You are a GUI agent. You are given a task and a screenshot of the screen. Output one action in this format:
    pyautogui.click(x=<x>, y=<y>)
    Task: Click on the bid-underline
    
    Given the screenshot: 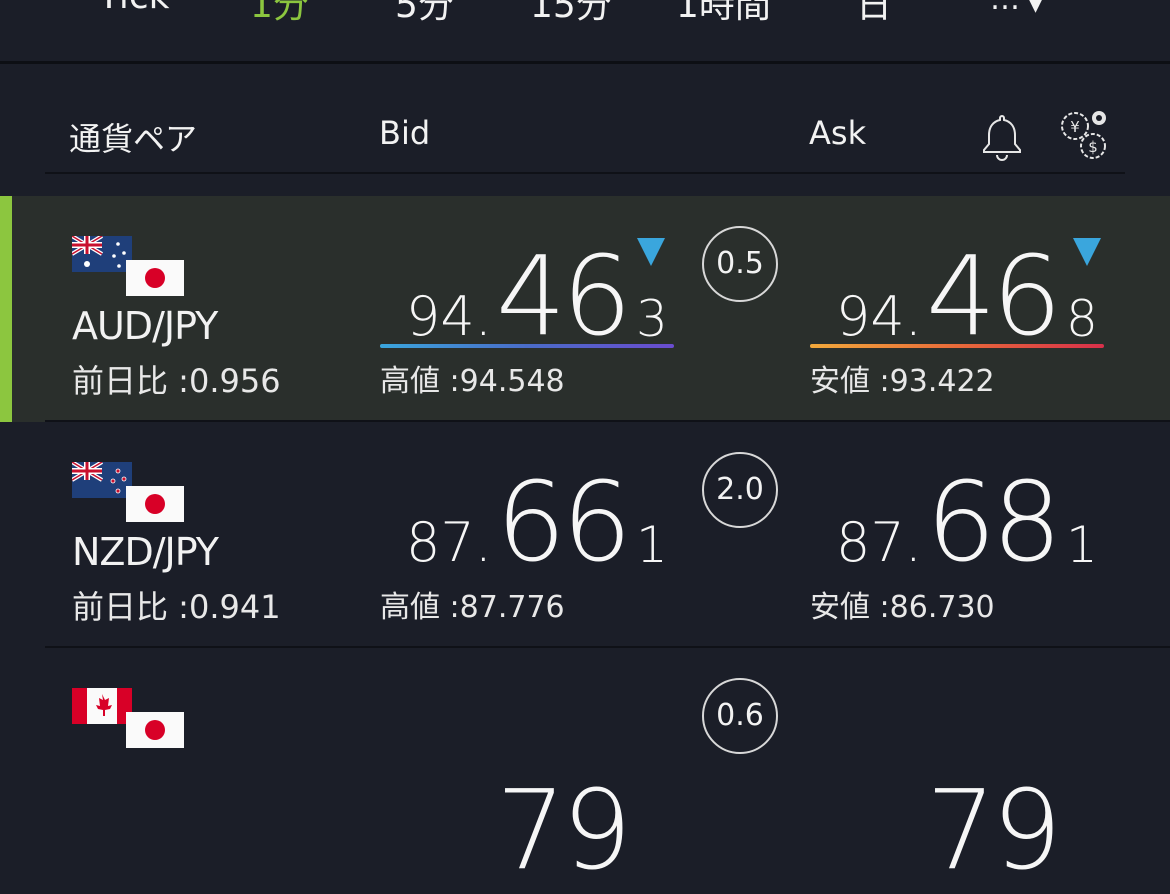 What is the action you would take?
    pyautogui.click(x=527, y=346)
    